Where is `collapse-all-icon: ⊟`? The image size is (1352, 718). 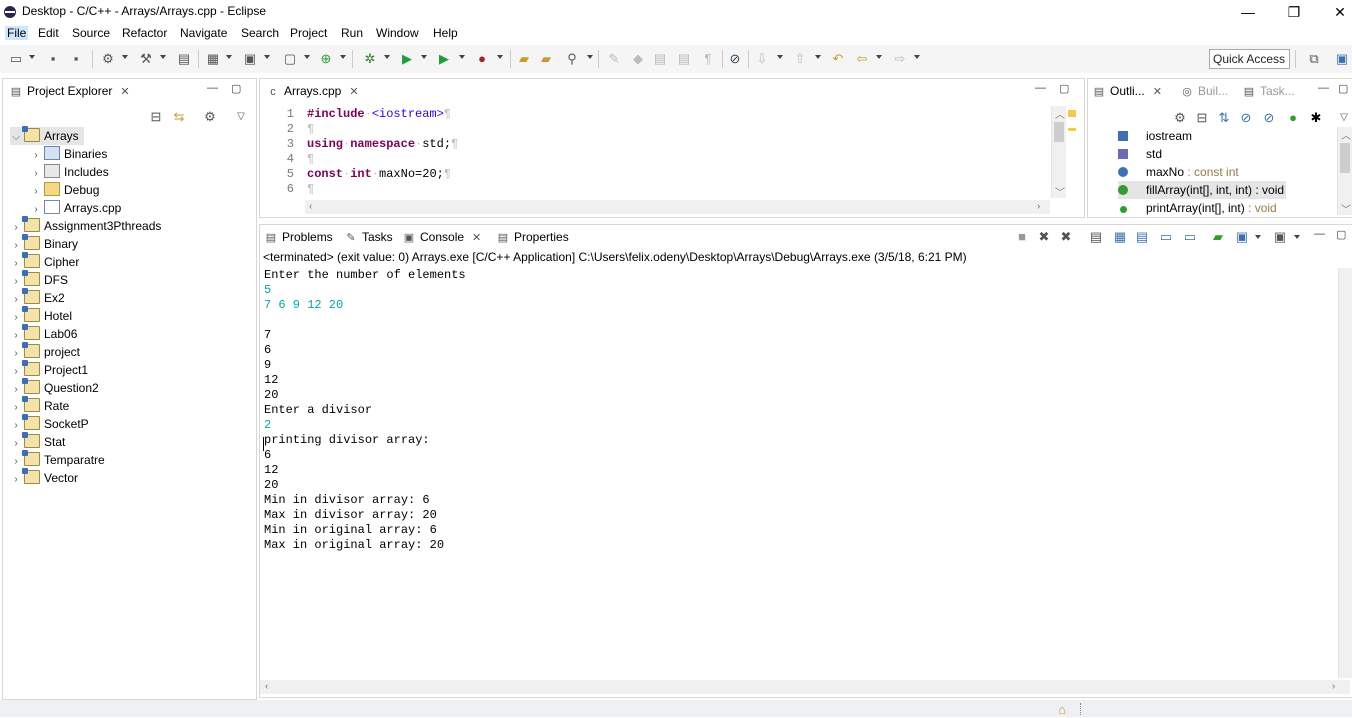
collapse-all-icon: ⊟ is located at coordinates (1202, 118).